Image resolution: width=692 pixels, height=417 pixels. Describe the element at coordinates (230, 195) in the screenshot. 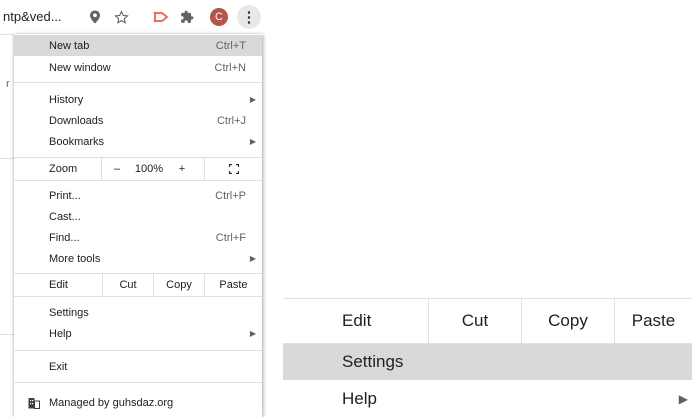

I see `shortcut-text: Ctrl+P` at that location.